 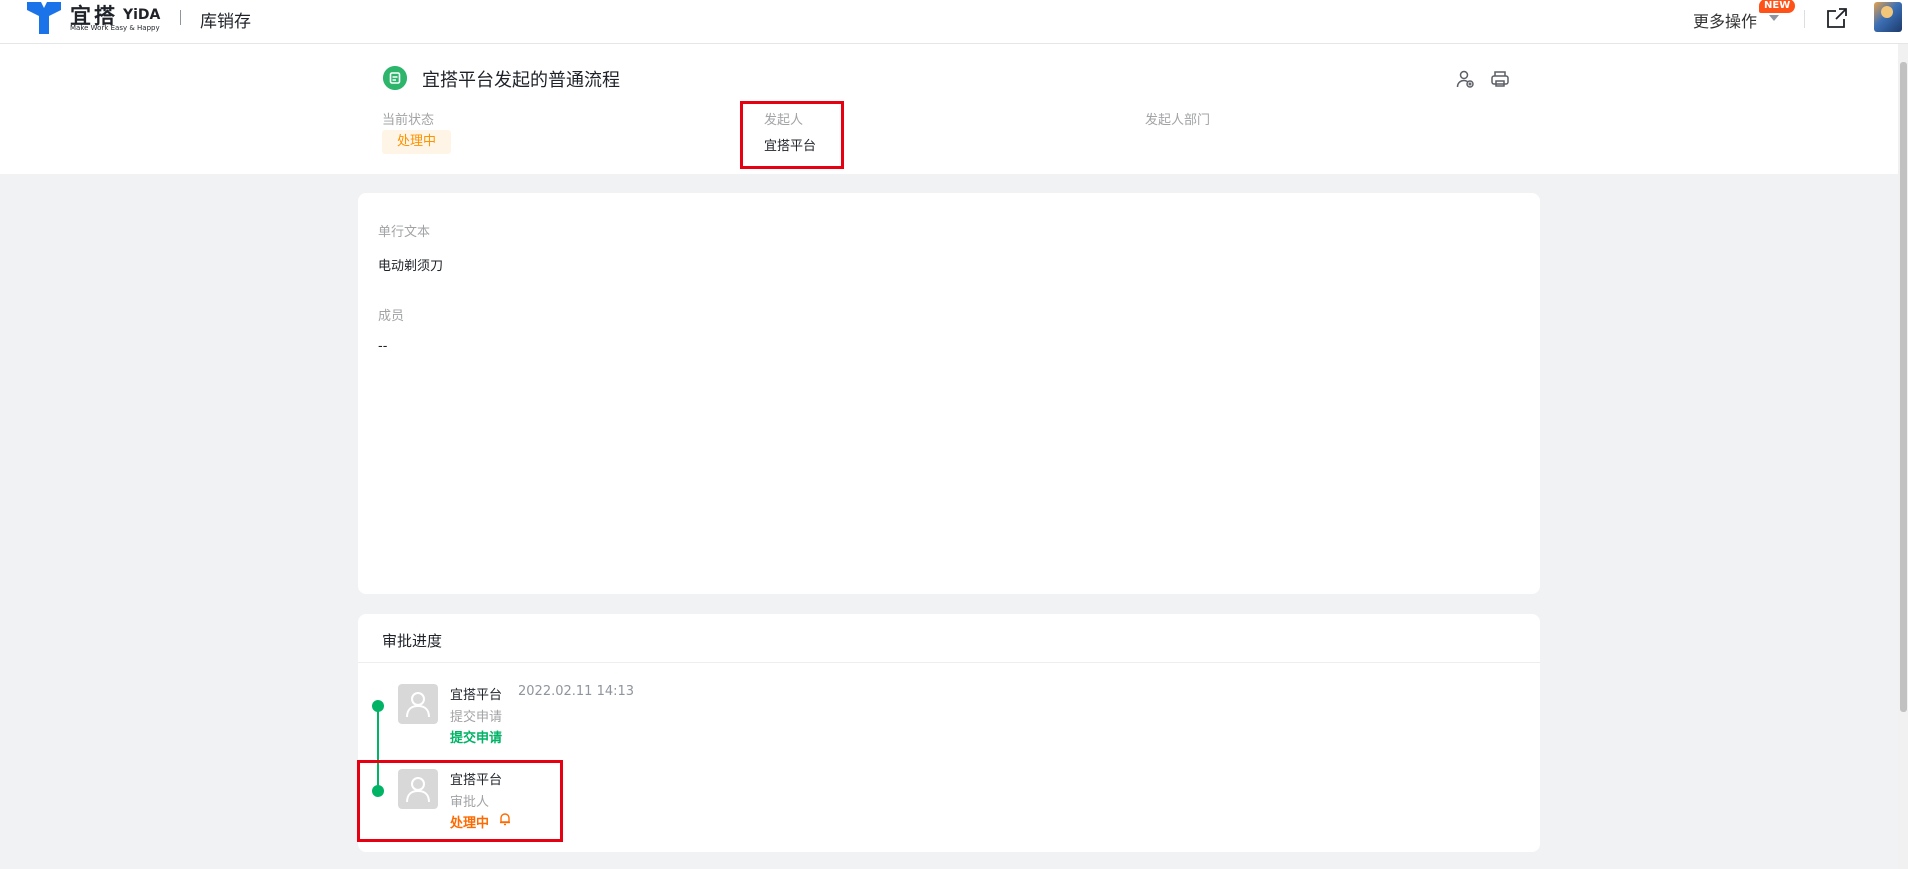 I want to click on node-role: 审批人, so click(x=470, y=802).